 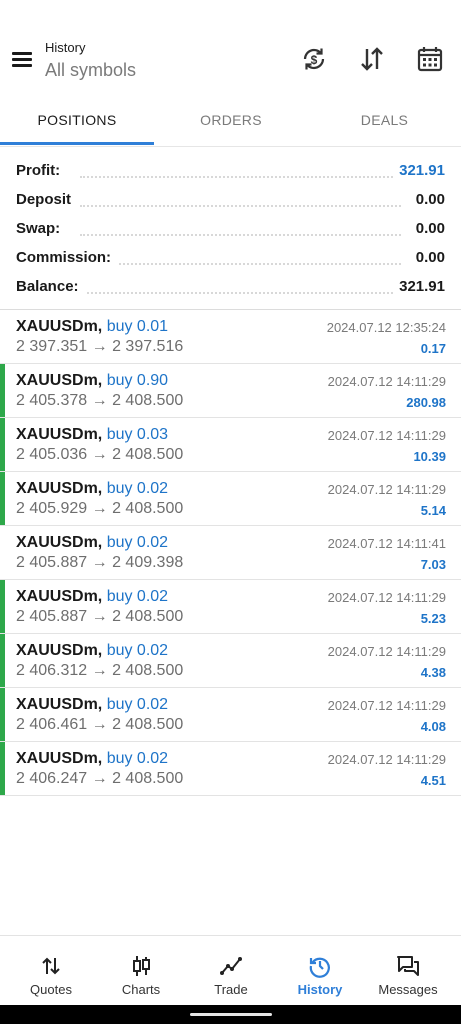 I want to click on trade-profit: 0.17, so click(x=433, y=348).